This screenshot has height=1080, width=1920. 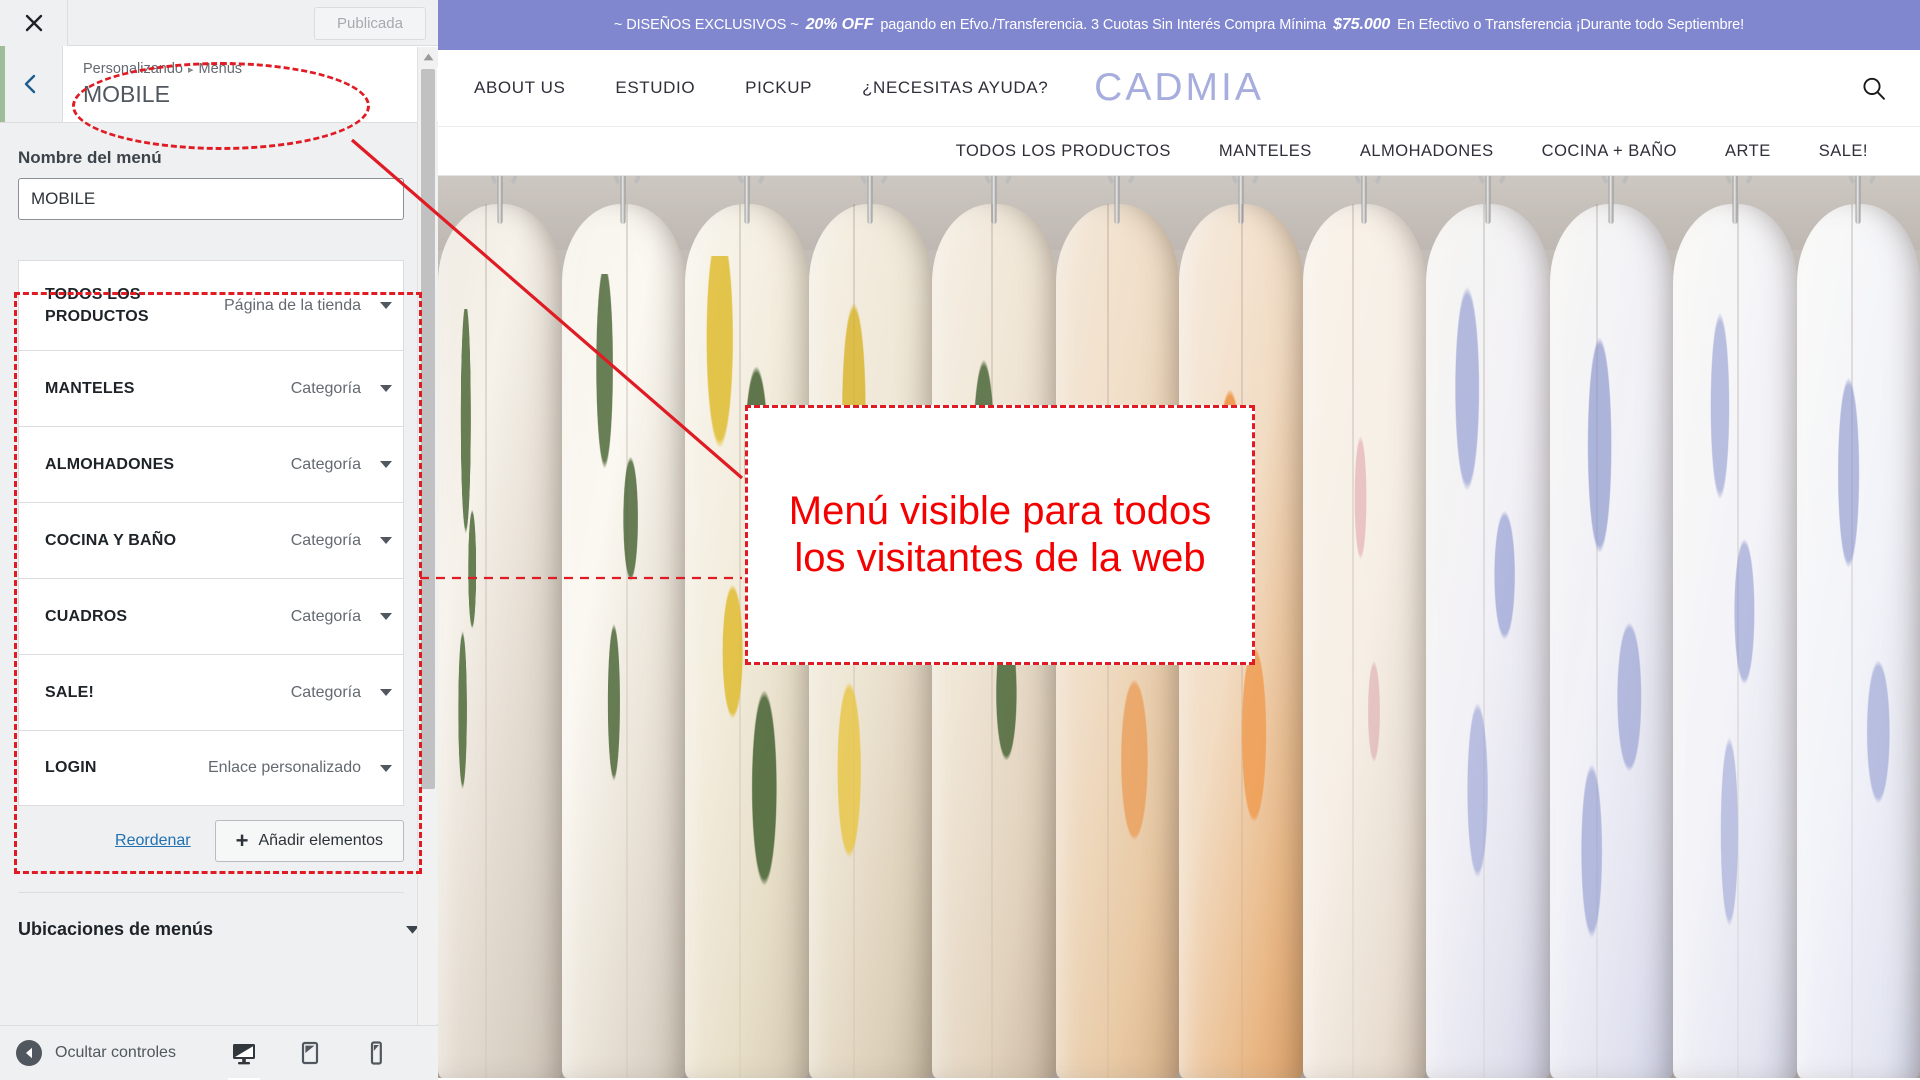 What do you see at coordinates (955, 88) in the screenshot?
I see `nav-item-necesitas-ayuda: ¿NECESITAS AYUDA?` at bounding box center [955, 88].